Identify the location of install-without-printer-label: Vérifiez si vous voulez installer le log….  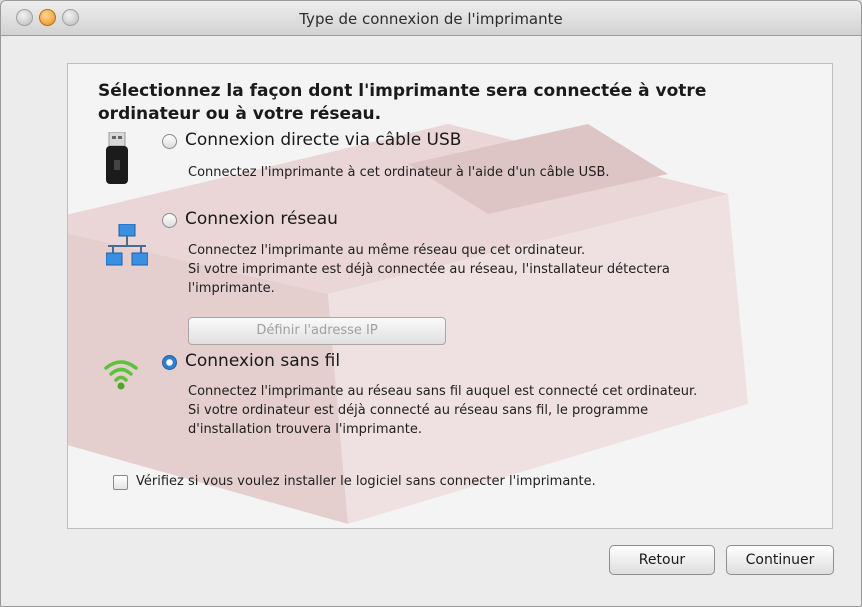
(366, 481).